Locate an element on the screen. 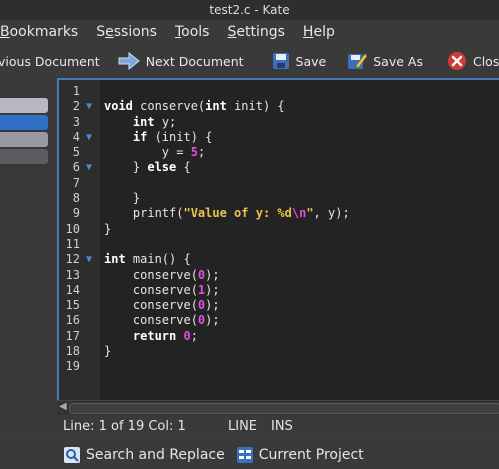 The width and height of the screenshot is (499, 469). project-icon is located at coordinates (244, 454).